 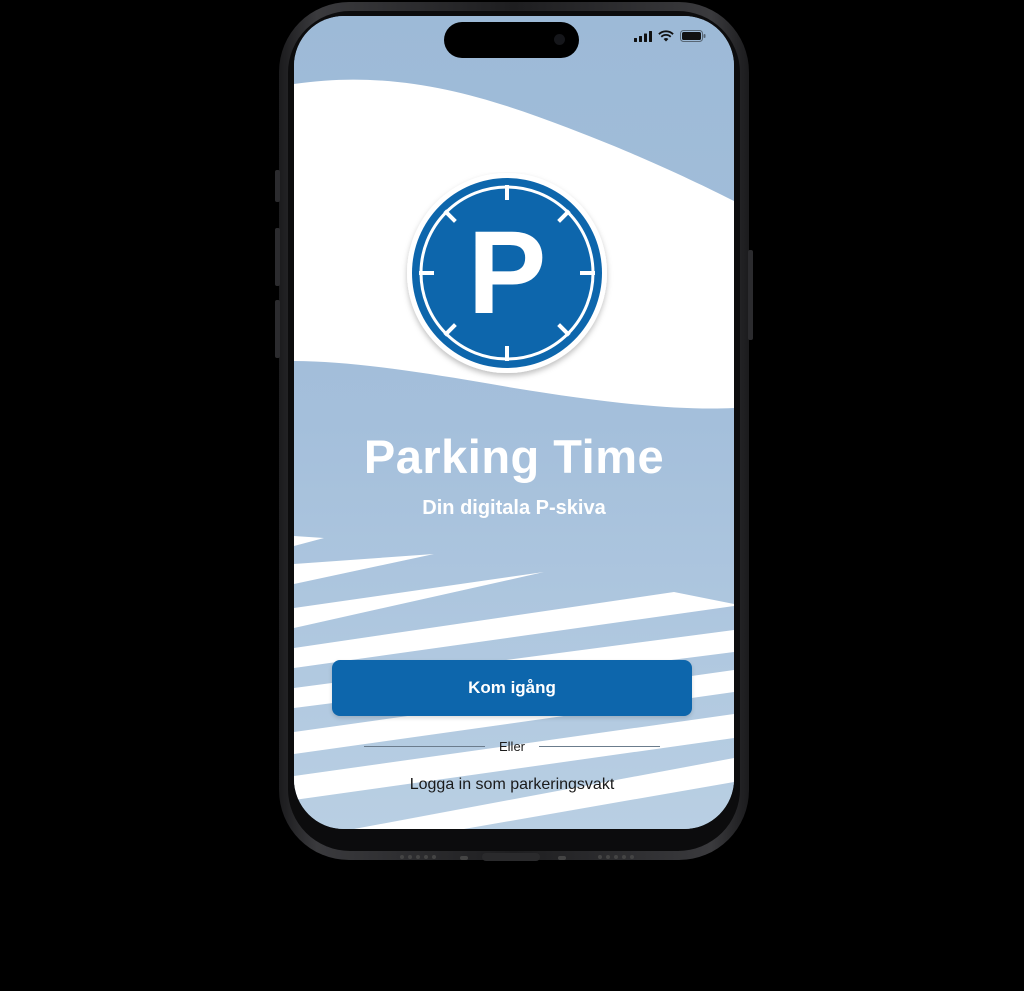 I want to click on battery-icon, so click(x=693, y=36).